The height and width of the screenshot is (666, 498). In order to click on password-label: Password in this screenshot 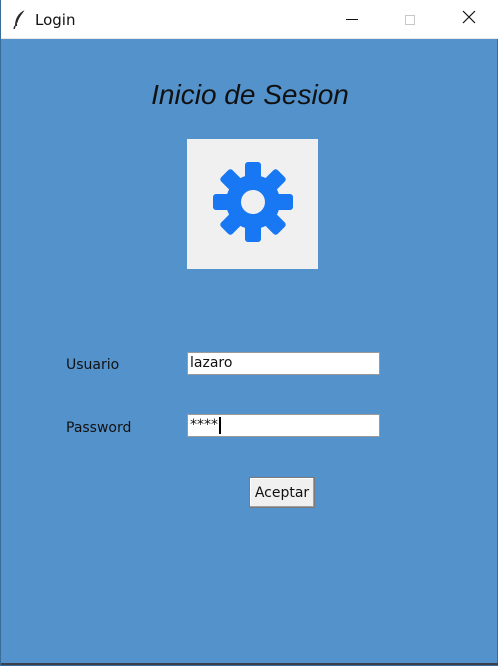, I will do `click(99, 428)`.